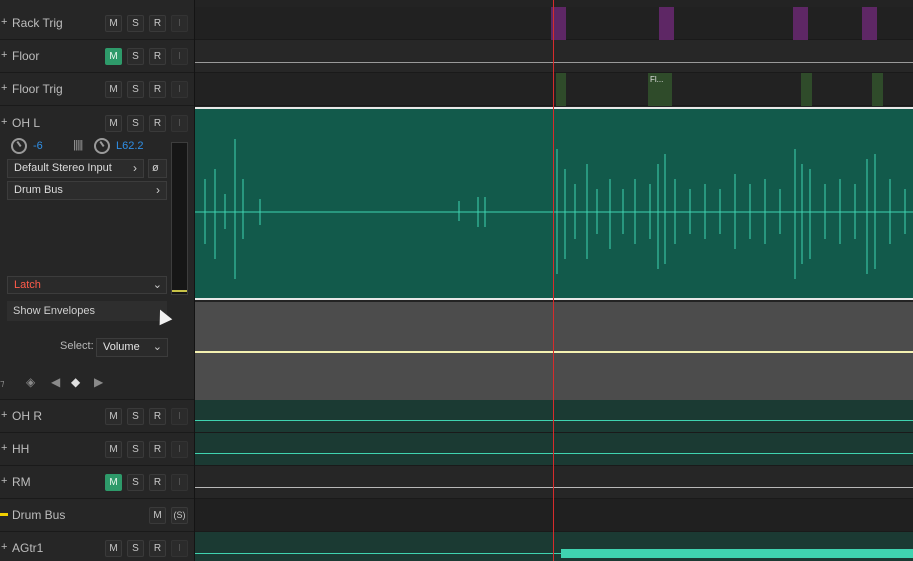  What do you see at coordinates (97, 416) in the screenshot?
I see `track-header-oh-r: + OH R M S R I` at bounding box center [97, 416].